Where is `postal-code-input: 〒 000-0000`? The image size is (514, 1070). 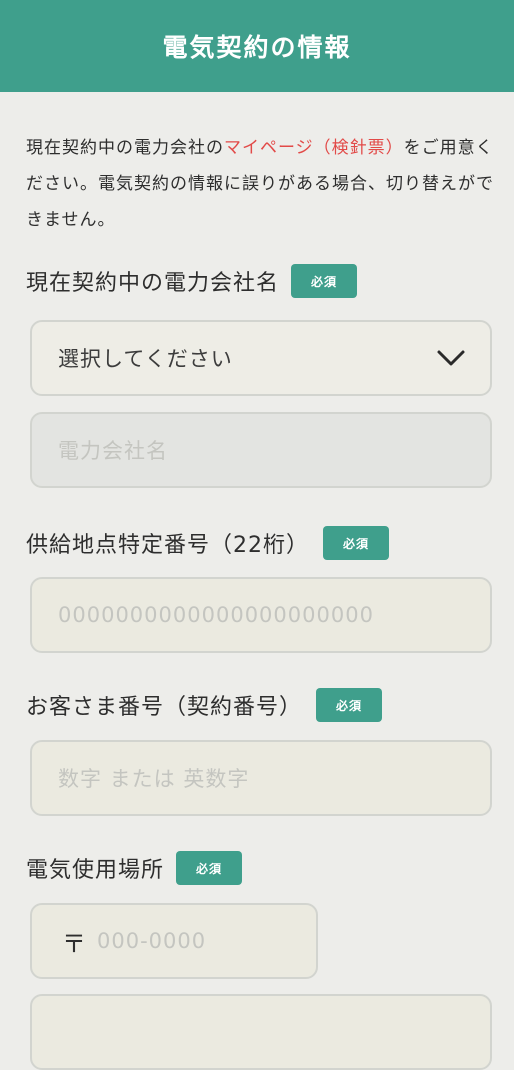 postal-code-input: 〒 000-0000 is located at coordinates (174, 941).